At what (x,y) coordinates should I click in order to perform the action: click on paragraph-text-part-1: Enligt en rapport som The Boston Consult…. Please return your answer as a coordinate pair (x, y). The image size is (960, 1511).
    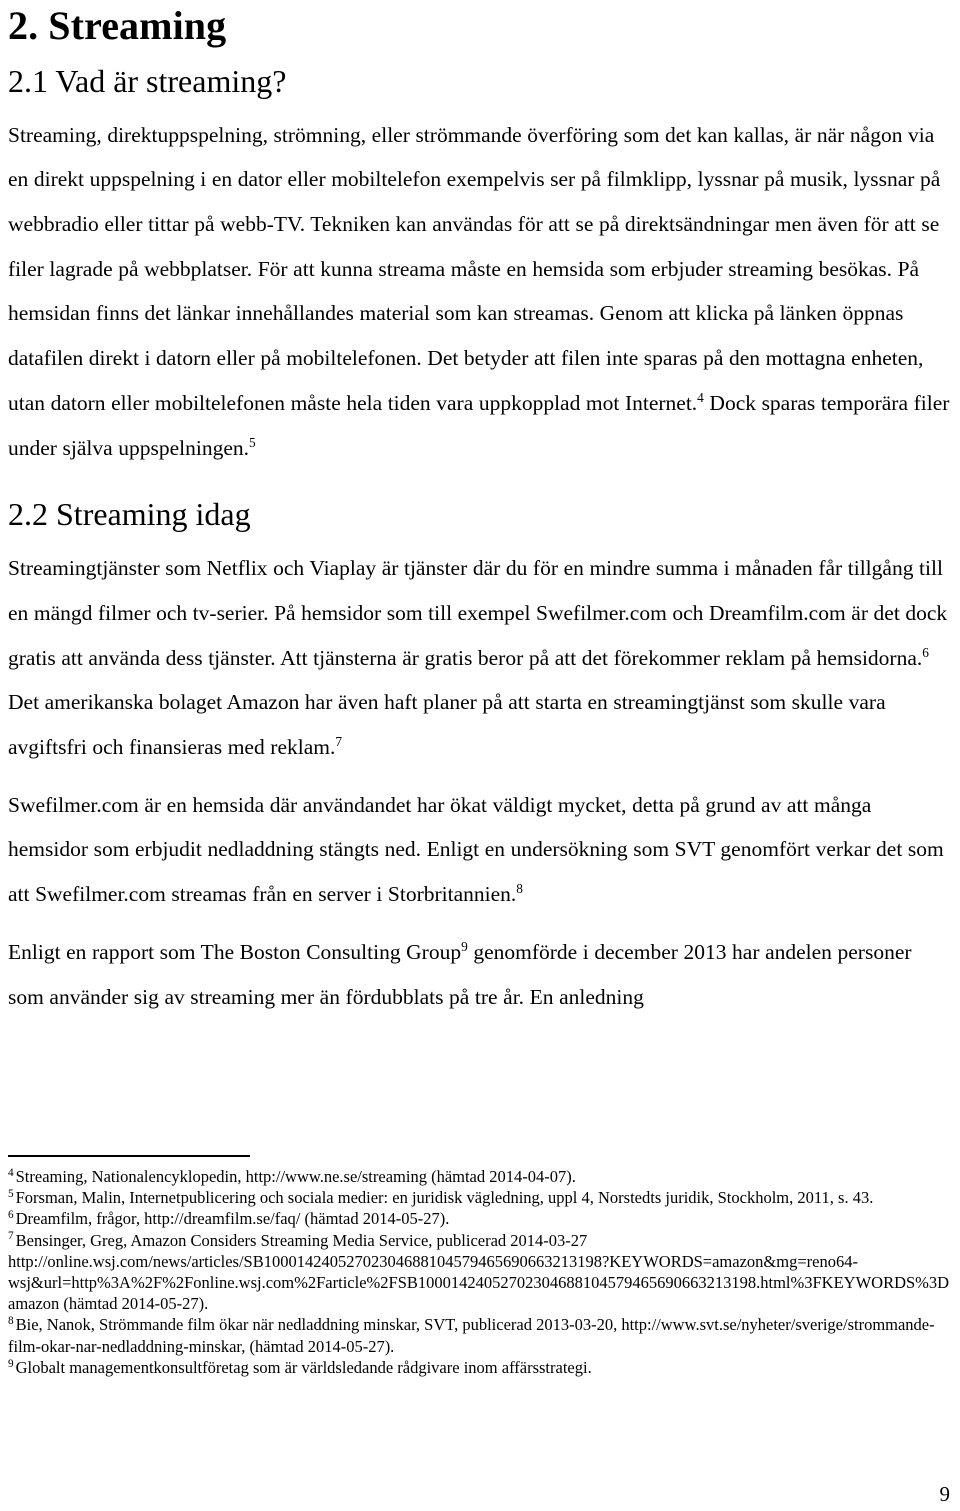
    Looking at the image, I should click on (235, 951).